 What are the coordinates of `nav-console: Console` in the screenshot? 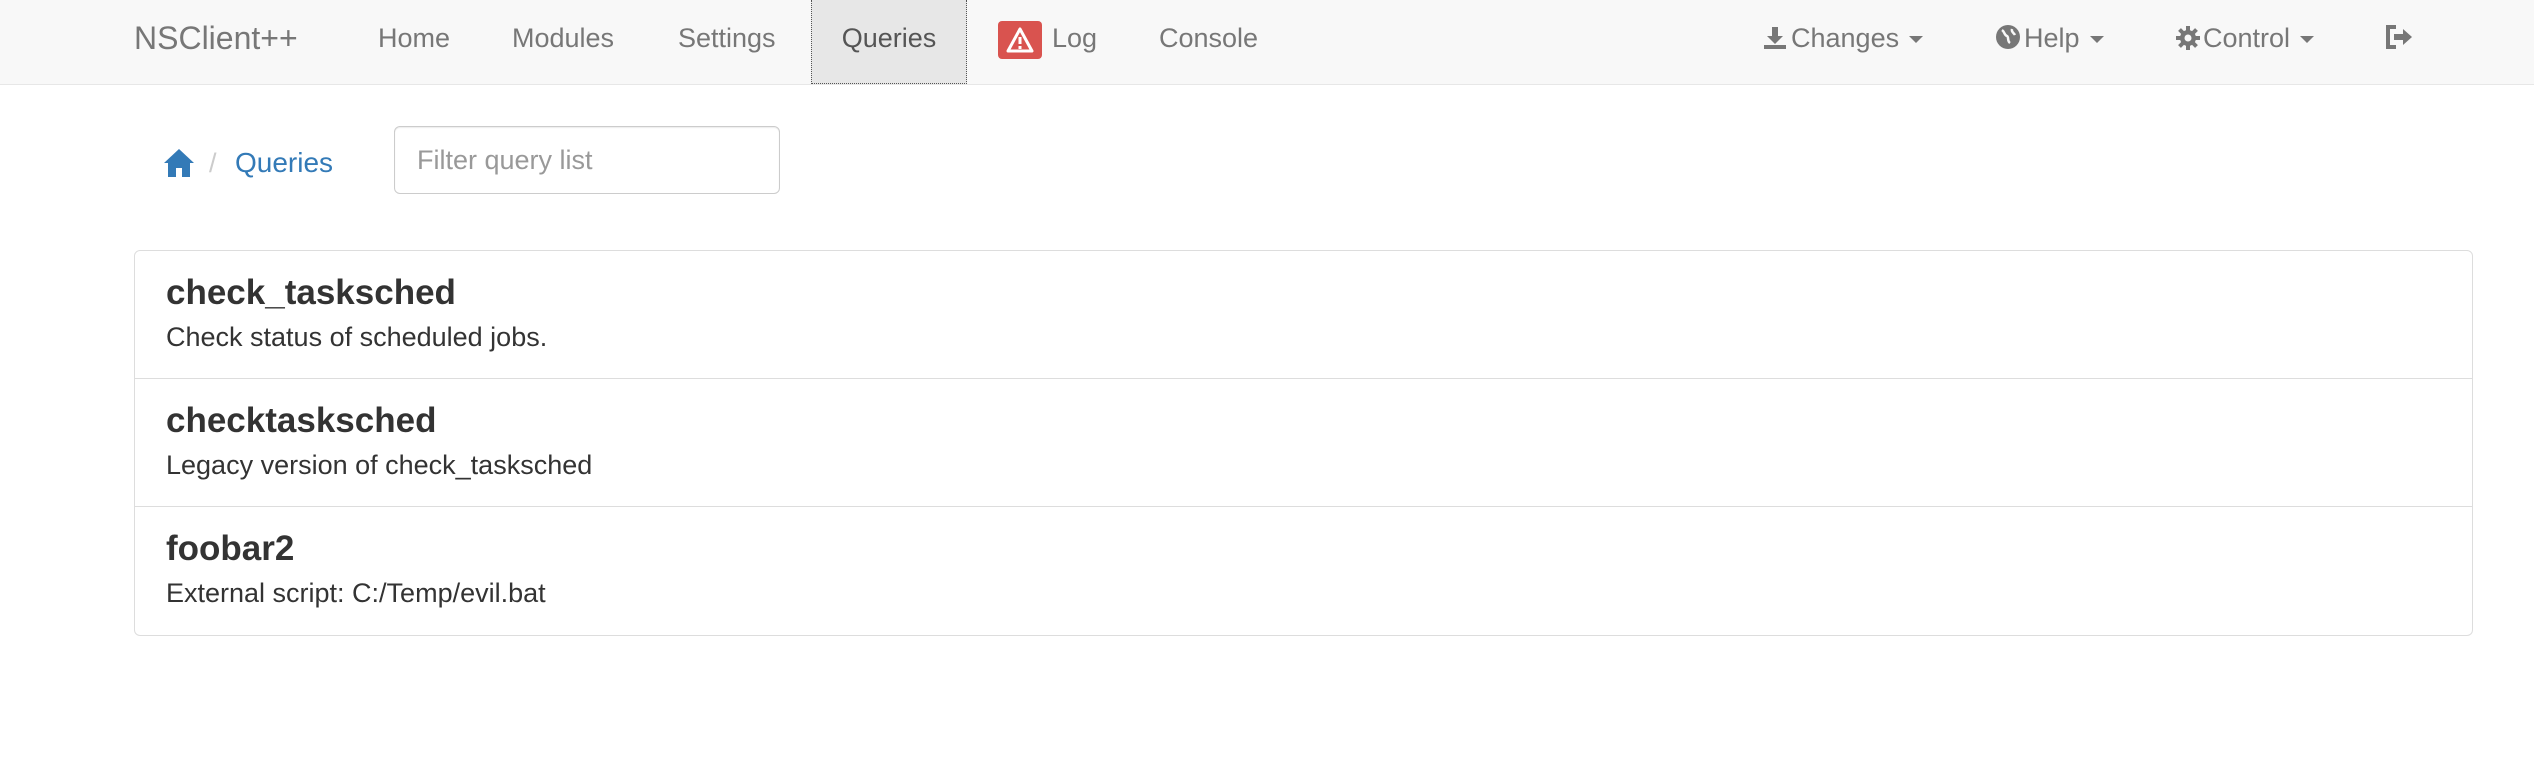 It's located at (1208, 42).